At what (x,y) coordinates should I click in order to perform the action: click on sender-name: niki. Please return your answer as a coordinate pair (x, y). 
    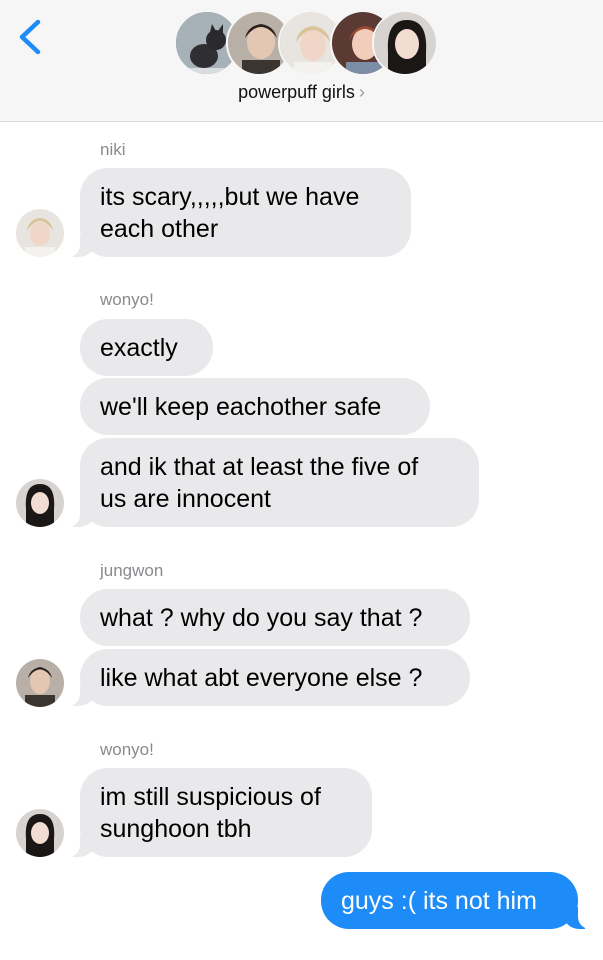
    Looking at the image, I should click on (113, 149).